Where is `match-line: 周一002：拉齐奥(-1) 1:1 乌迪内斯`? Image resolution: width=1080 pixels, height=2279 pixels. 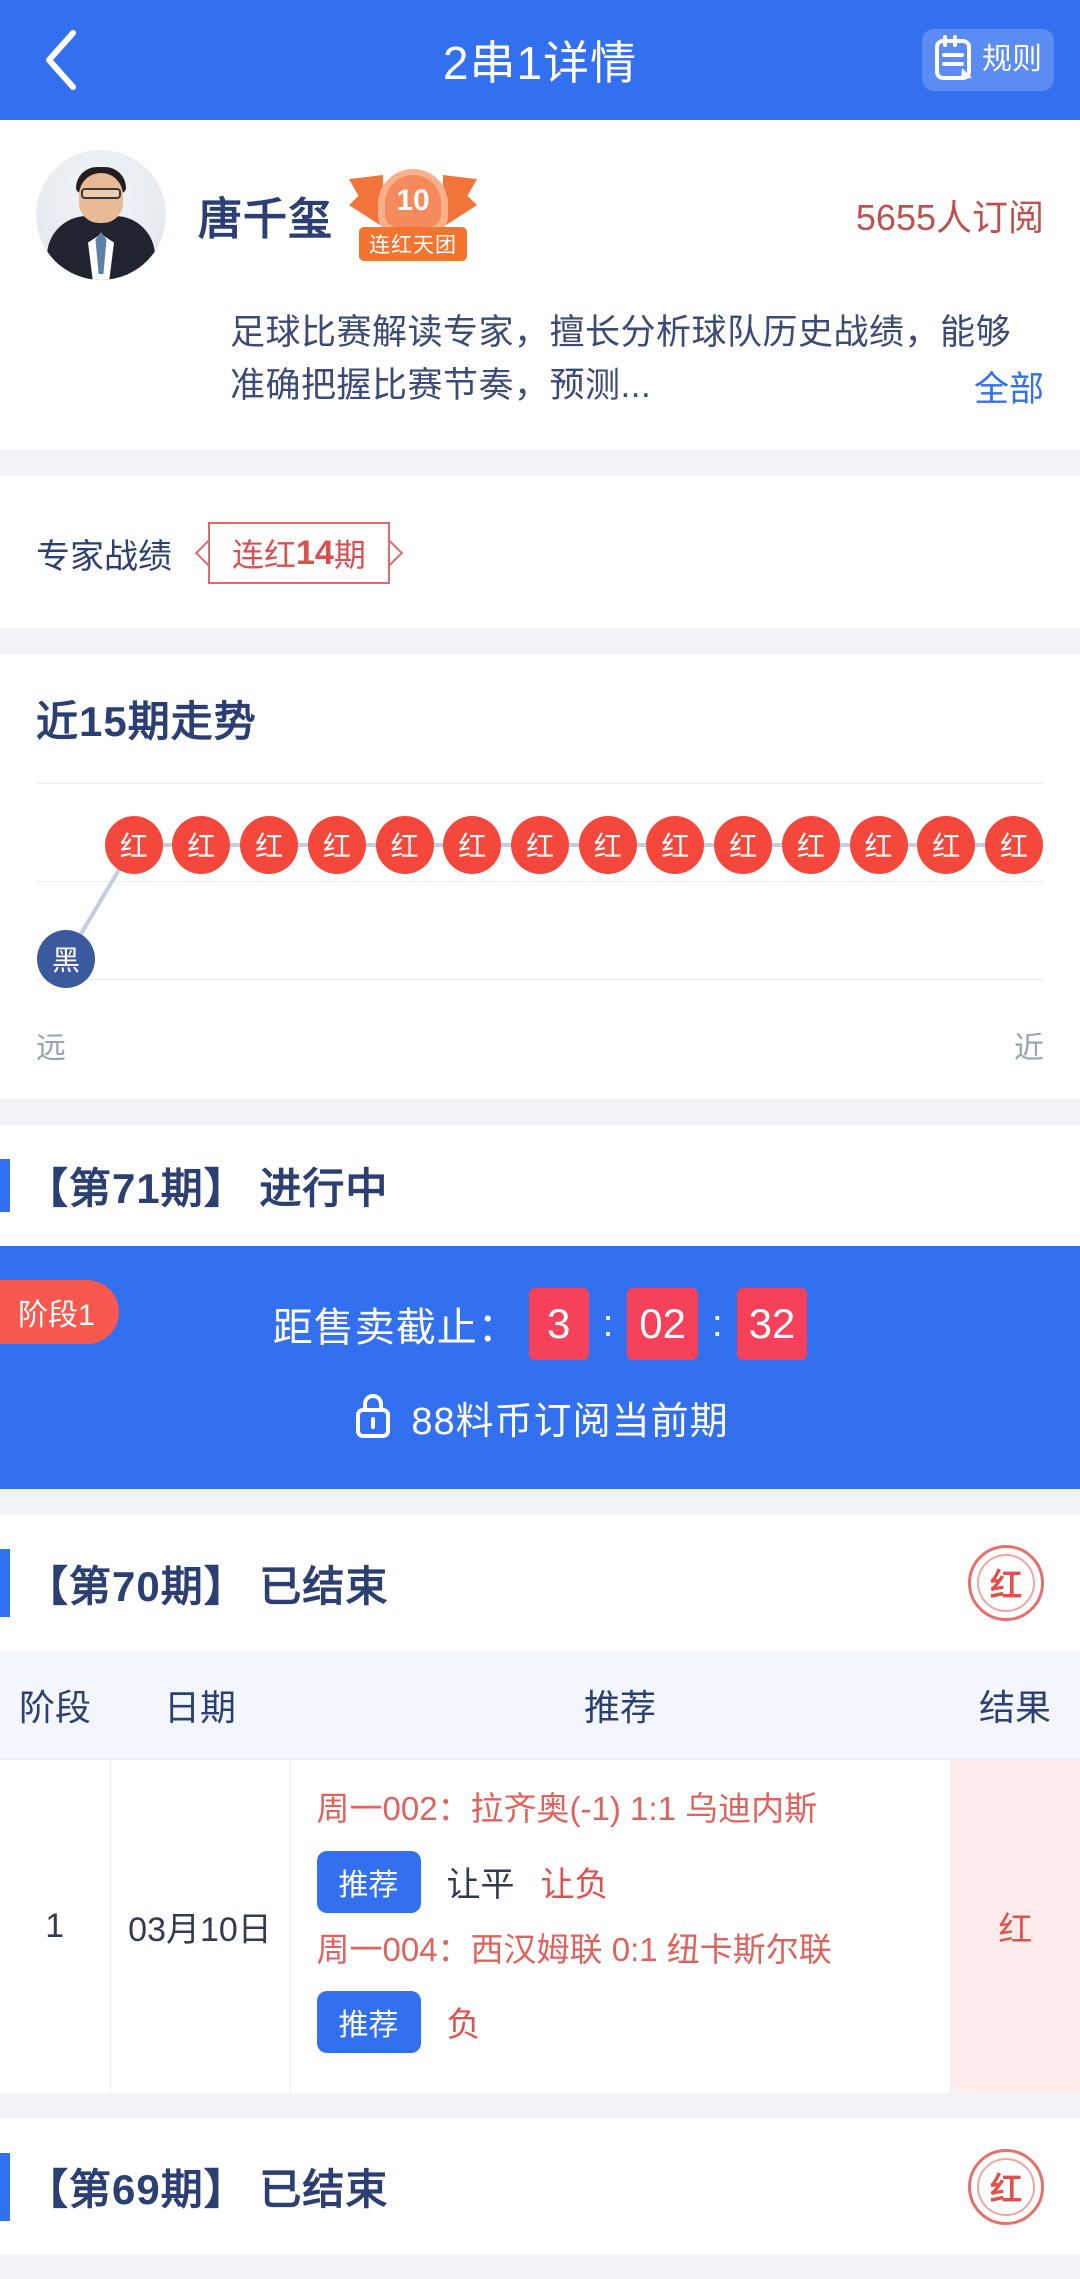
match-line: 周一002：拉齐奥(-1) 1:1 乌迪内斯 is located at coordinates (567, 1809).